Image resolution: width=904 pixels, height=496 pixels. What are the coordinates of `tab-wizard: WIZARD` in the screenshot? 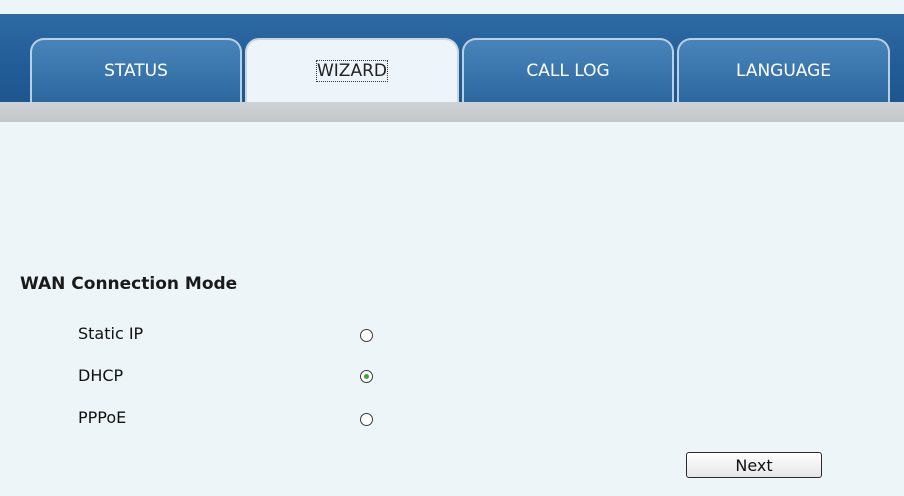 It's located at (352, 70).